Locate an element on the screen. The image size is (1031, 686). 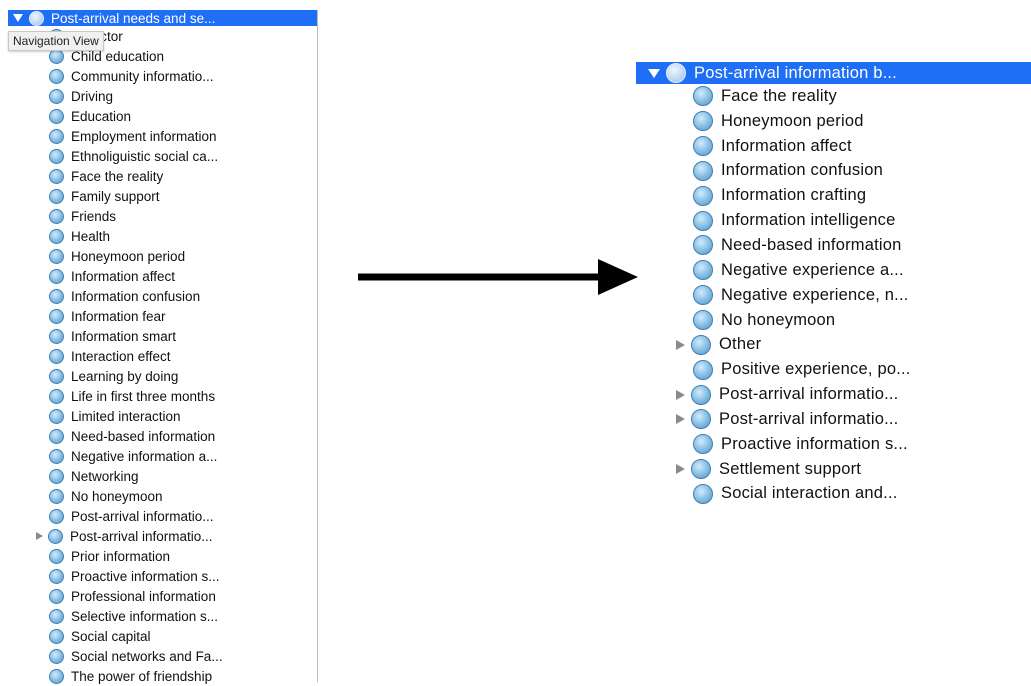
tree-item: Networking is located at coordinates (162, 476).